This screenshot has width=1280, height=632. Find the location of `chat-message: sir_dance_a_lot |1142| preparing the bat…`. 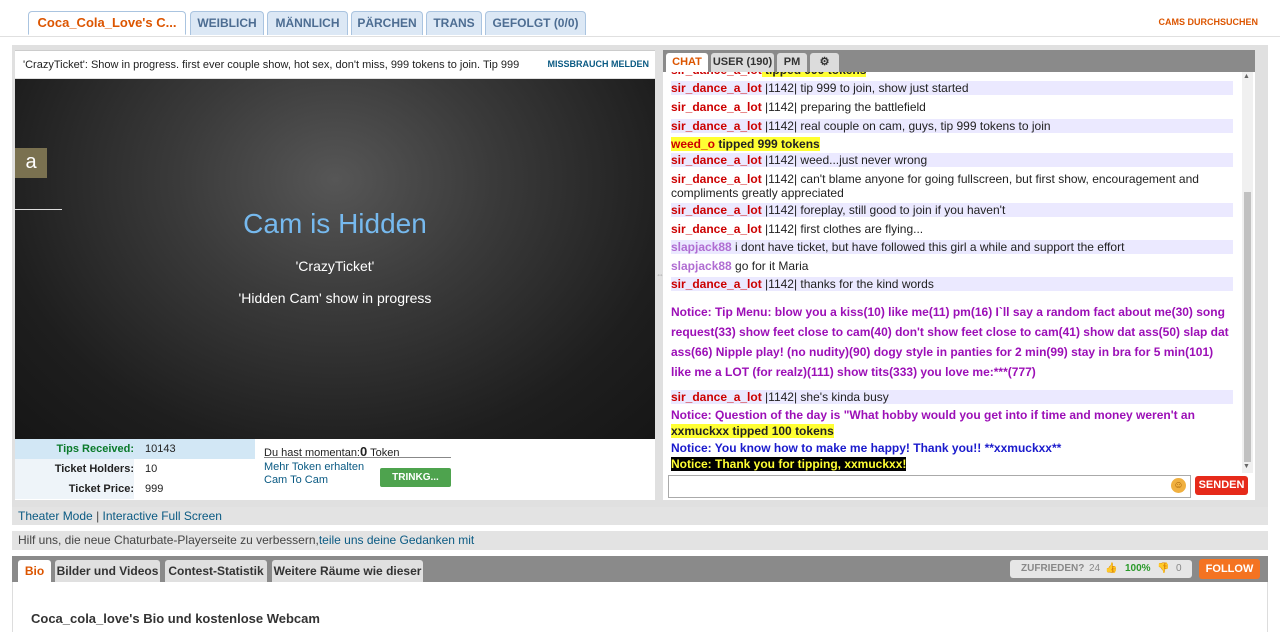

chat-message: sir_dance_a_lot |1142| preparing the bat… is located at coordinates (952, 107).